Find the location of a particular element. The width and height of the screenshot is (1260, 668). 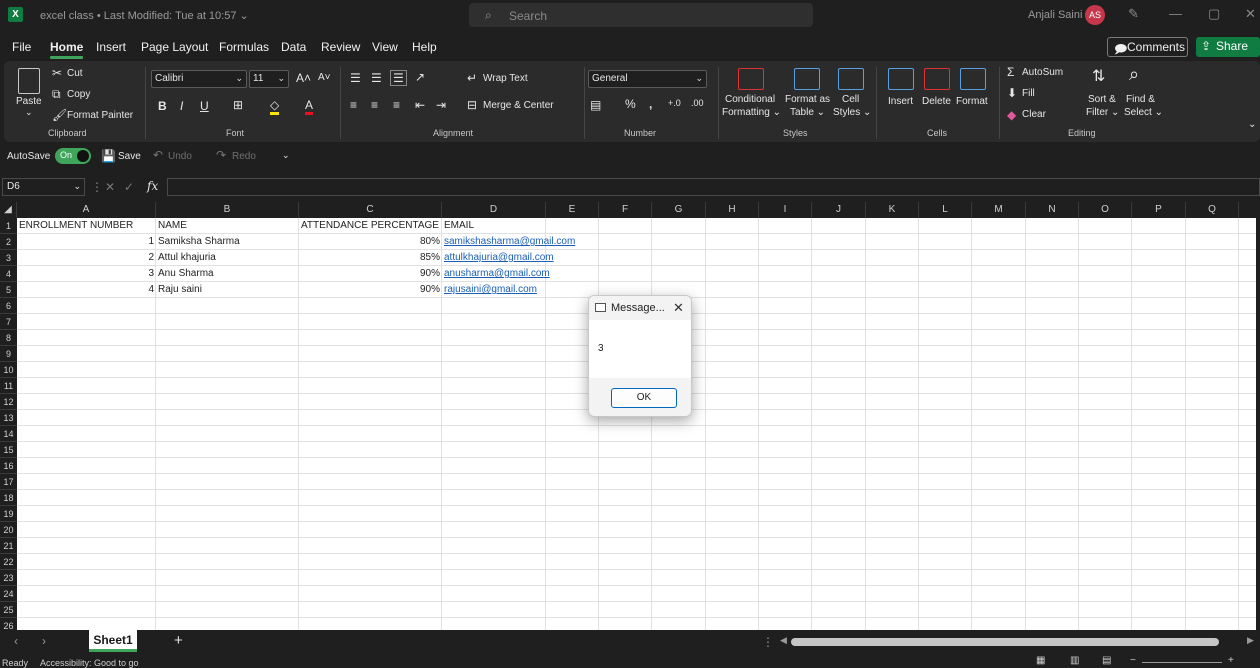

cell-email-link: anusharma@gmail.com is located at coordinates (497, 274).